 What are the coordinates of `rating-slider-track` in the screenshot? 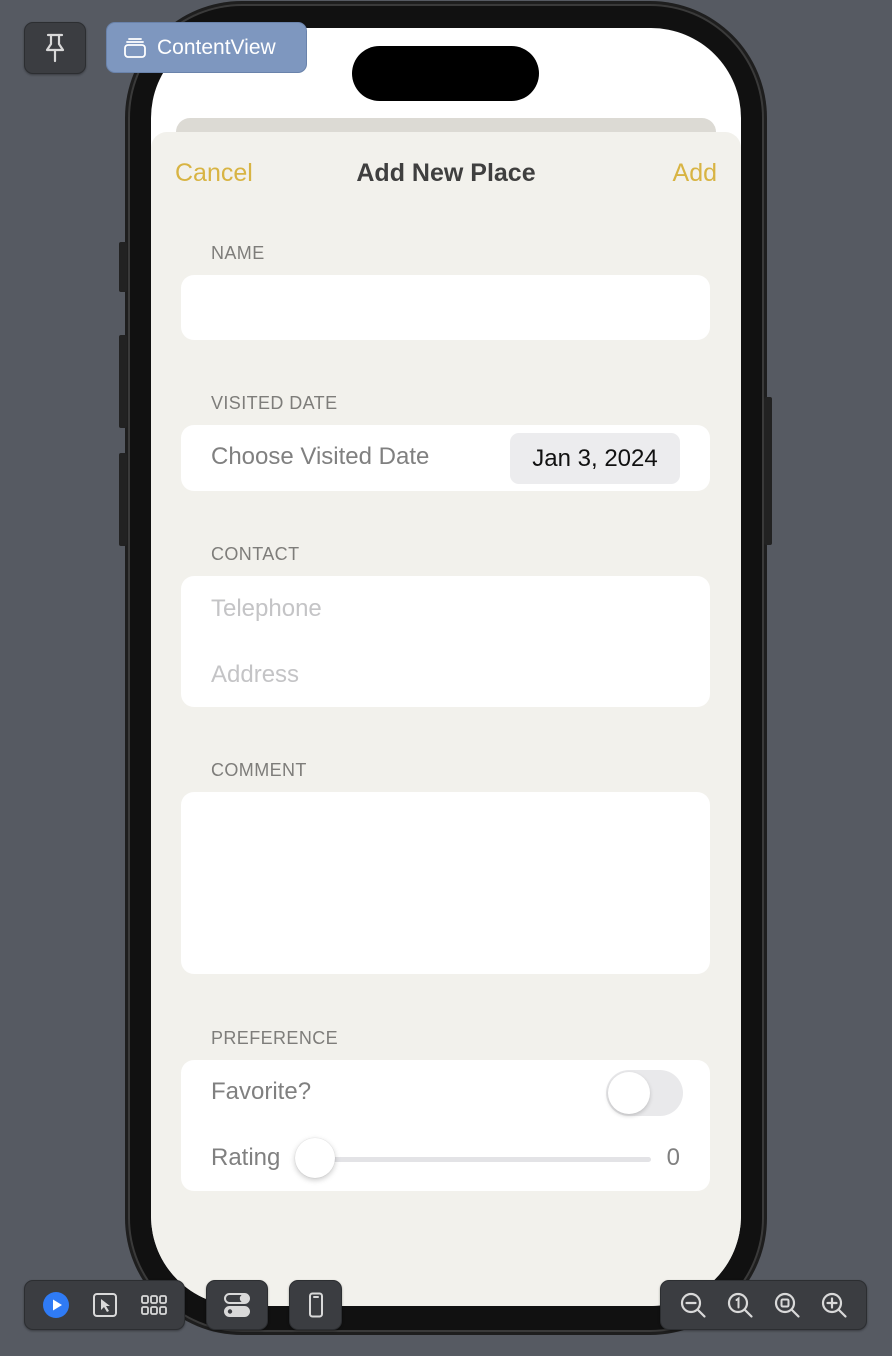 It's located at (483, 1159).